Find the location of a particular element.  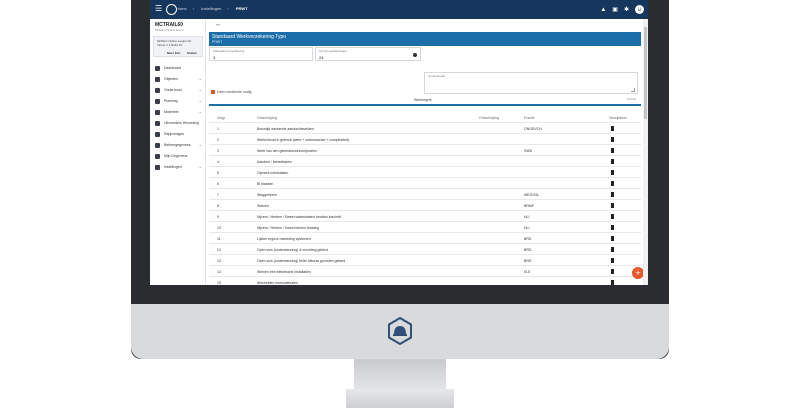

sidebar-item-my-data: Mijn Gegevens is located at coordinates (178, 156).